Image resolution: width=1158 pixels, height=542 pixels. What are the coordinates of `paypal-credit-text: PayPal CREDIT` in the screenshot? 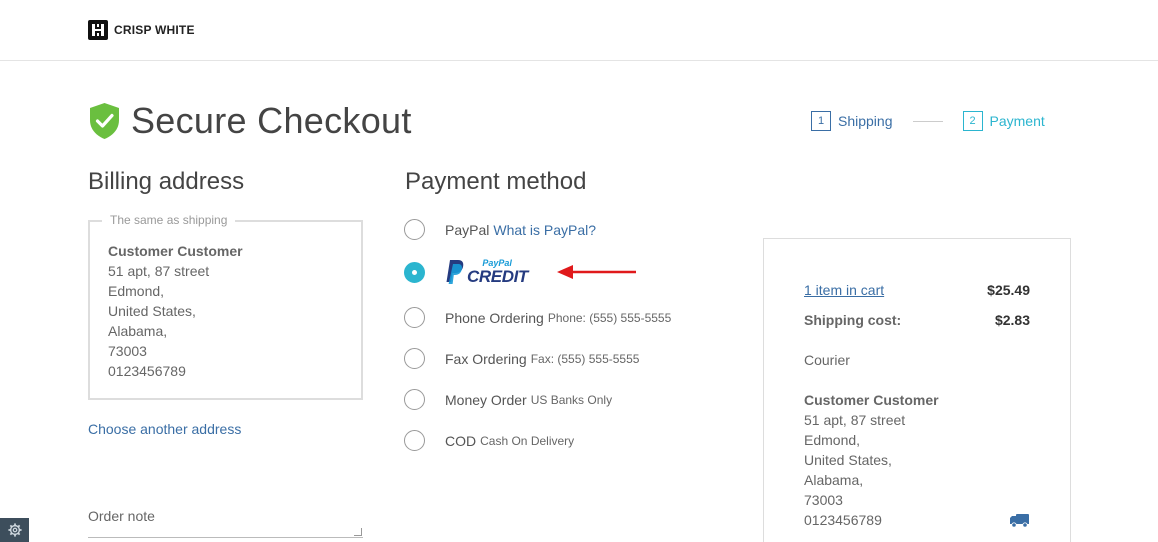 It's located at (497, 272).